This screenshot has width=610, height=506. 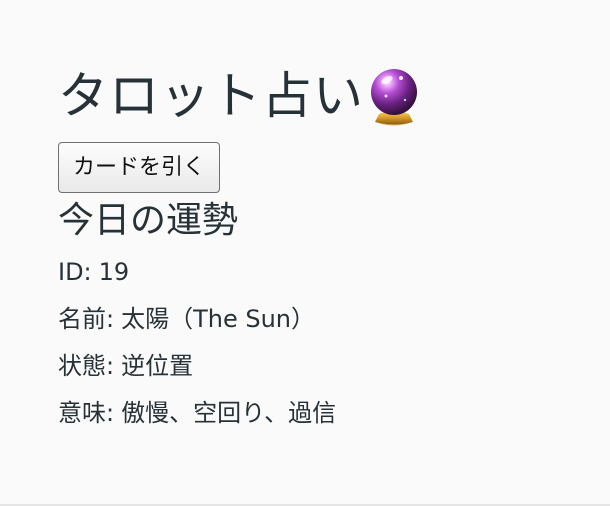 I want to click on draw-card-button: カードを引く, so click(x=139, y=167).